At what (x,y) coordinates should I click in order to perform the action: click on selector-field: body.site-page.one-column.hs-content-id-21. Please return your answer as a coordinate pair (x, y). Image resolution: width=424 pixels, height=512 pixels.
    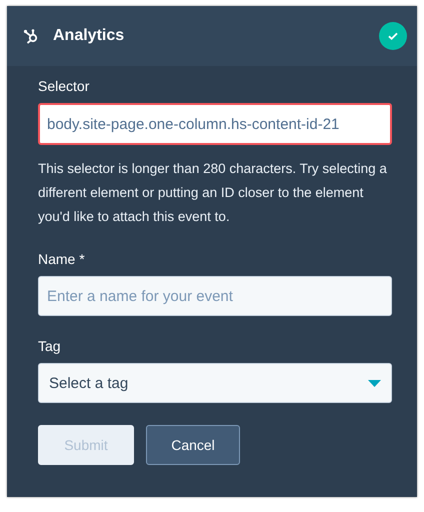
    Looking at the image, I should click on (215, 124).